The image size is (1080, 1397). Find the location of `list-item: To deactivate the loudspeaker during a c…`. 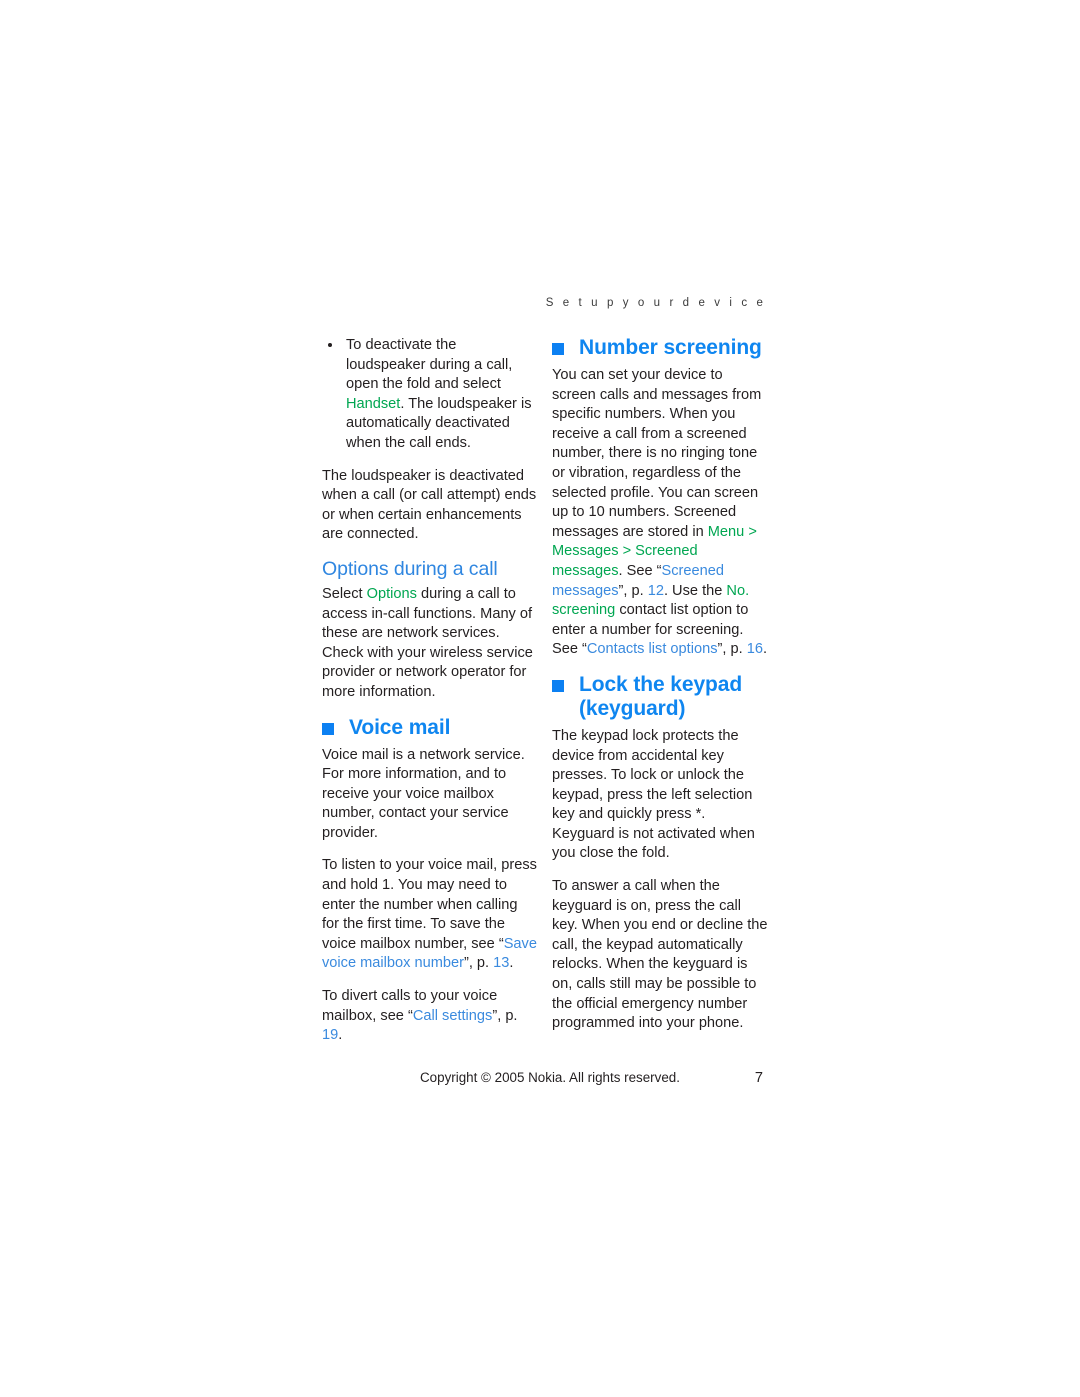

list-item: To deactivate the loudspeaker during a c… is located at coordinates (430, 395).